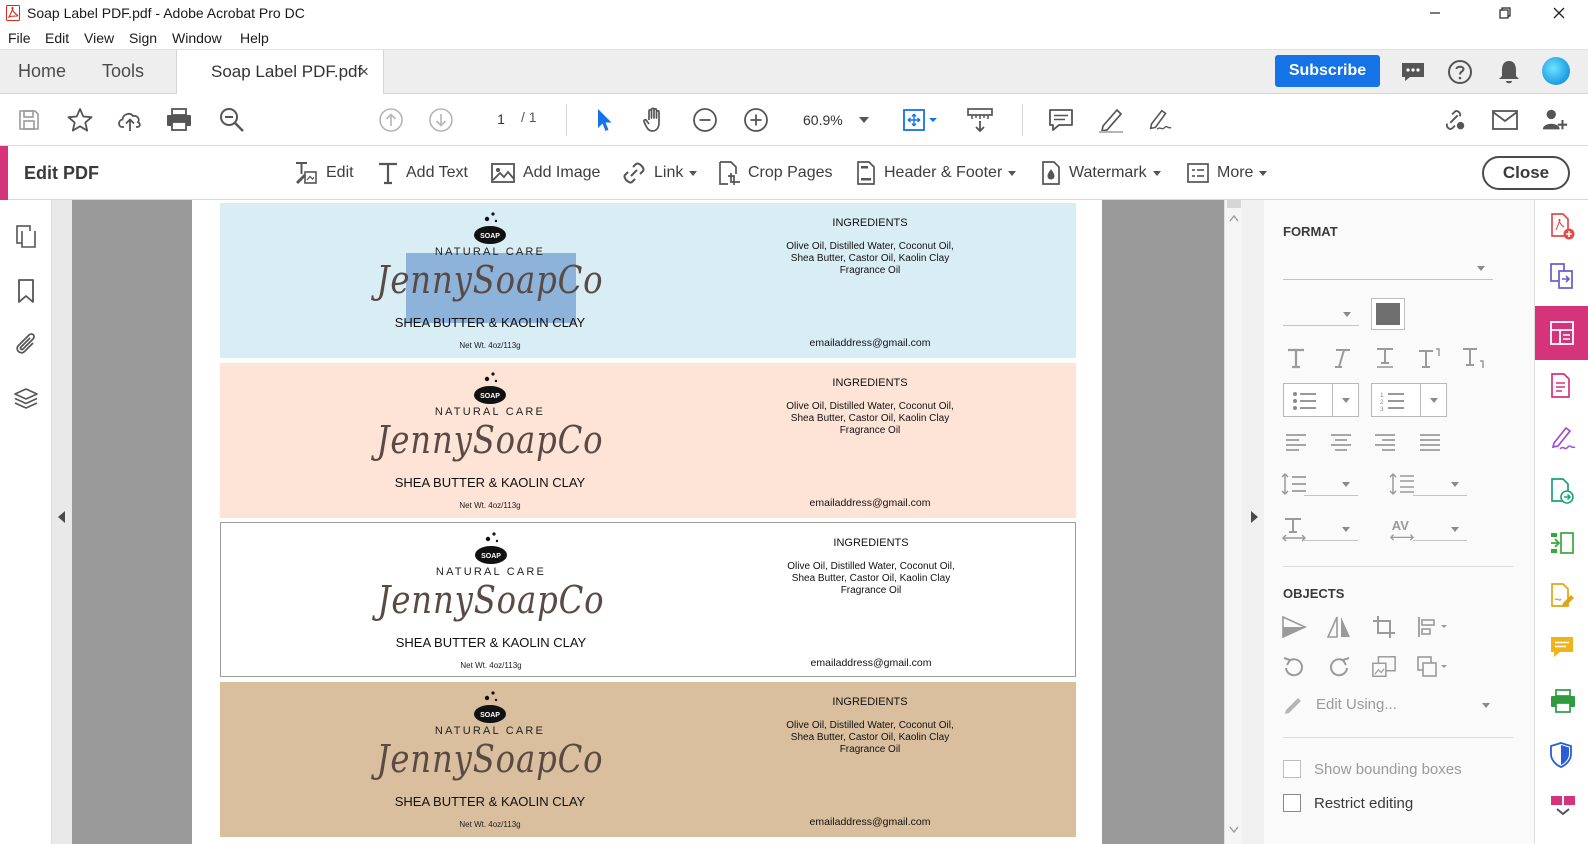 This screenshot has height=844, width=1588. I want to click on print-icon, so click(179, 120).